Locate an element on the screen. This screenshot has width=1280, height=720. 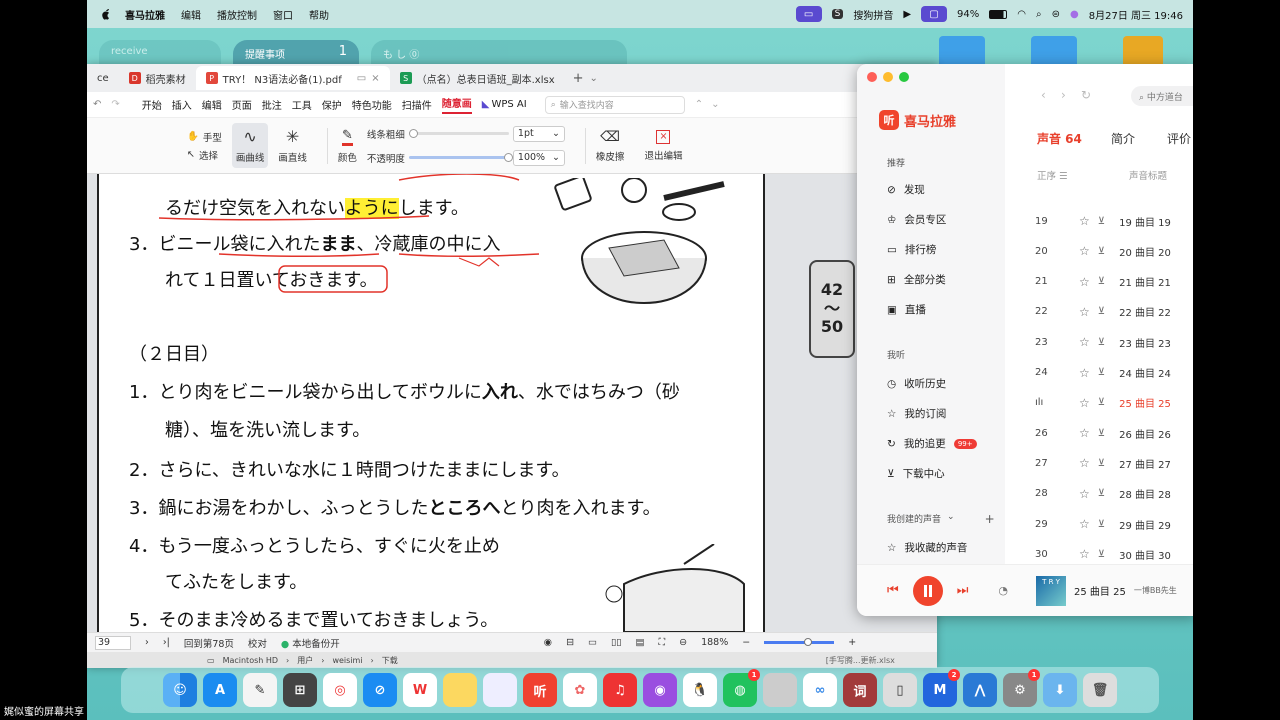
nav-subscriptions: ☆ 我的订阅 is located at coordinates (916, 413).